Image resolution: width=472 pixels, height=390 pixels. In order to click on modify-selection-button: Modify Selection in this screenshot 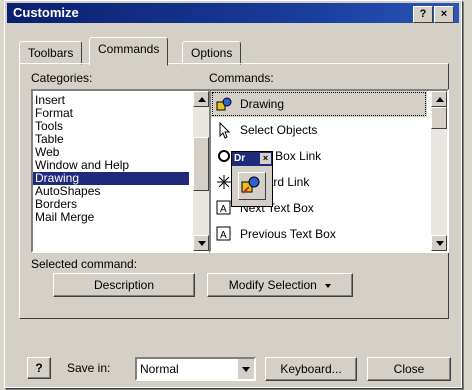, I will do `click(280, 285)`.